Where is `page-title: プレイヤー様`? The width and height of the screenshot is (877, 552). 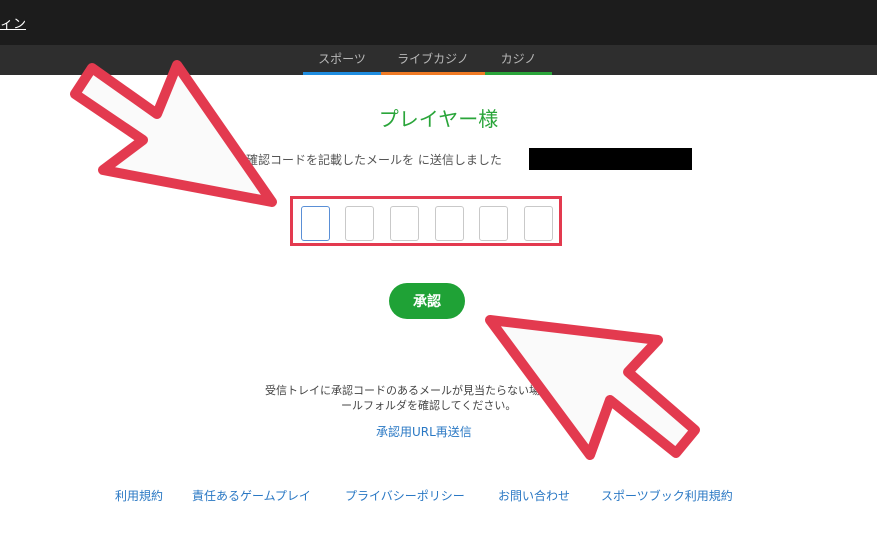 page-title: プレイヤー様 is located at coordinates (438, 119).